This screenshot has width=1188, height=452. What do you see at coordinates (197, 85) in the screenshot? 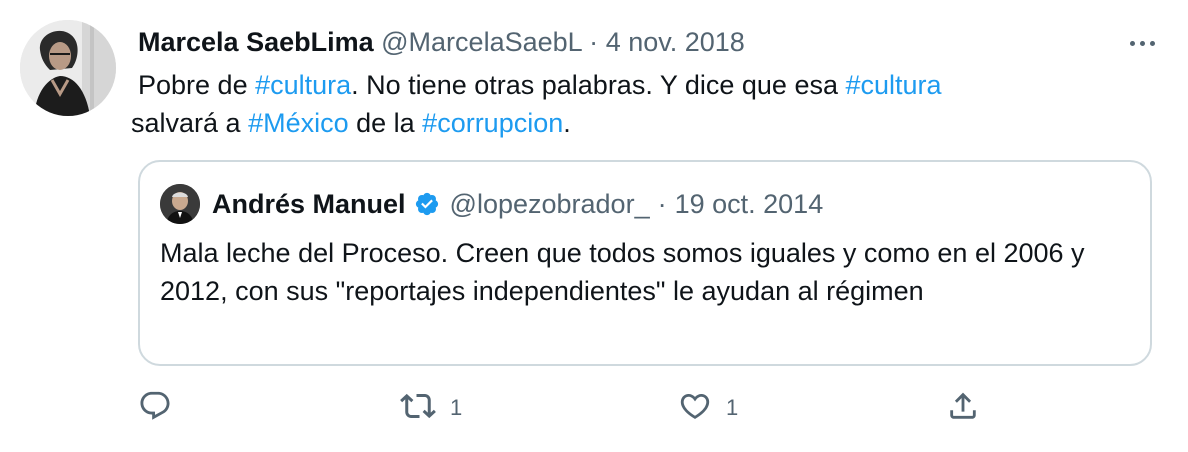
I see `tweet-text-segment: Pobre de` at bounding box center [197, 85].